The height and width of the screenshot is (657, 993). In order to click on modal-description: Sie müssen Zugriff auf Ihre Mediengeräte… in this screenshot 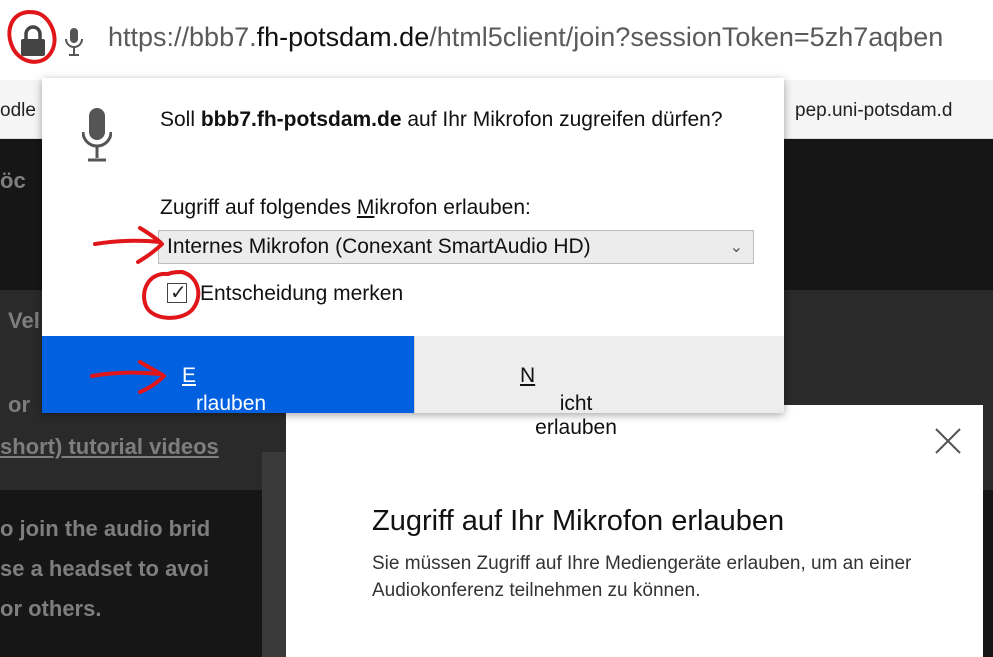, I will do `click(642, 577)`.